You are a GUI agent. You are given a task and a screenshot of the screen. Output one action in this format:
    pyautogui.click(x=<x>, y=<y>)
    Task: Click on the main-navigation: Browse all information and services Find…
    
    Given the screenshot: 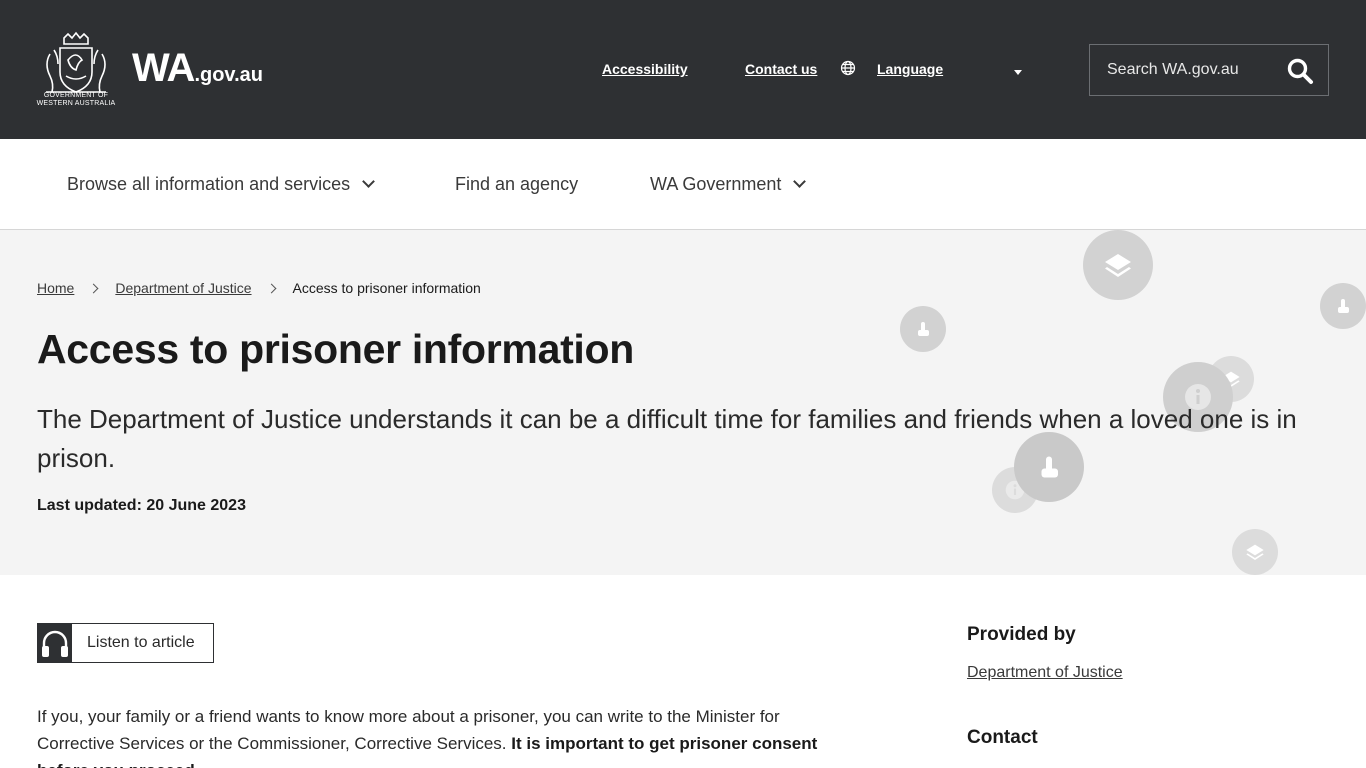 What is the action you would take?
    pyautogui.click(x=683, y=184)
    